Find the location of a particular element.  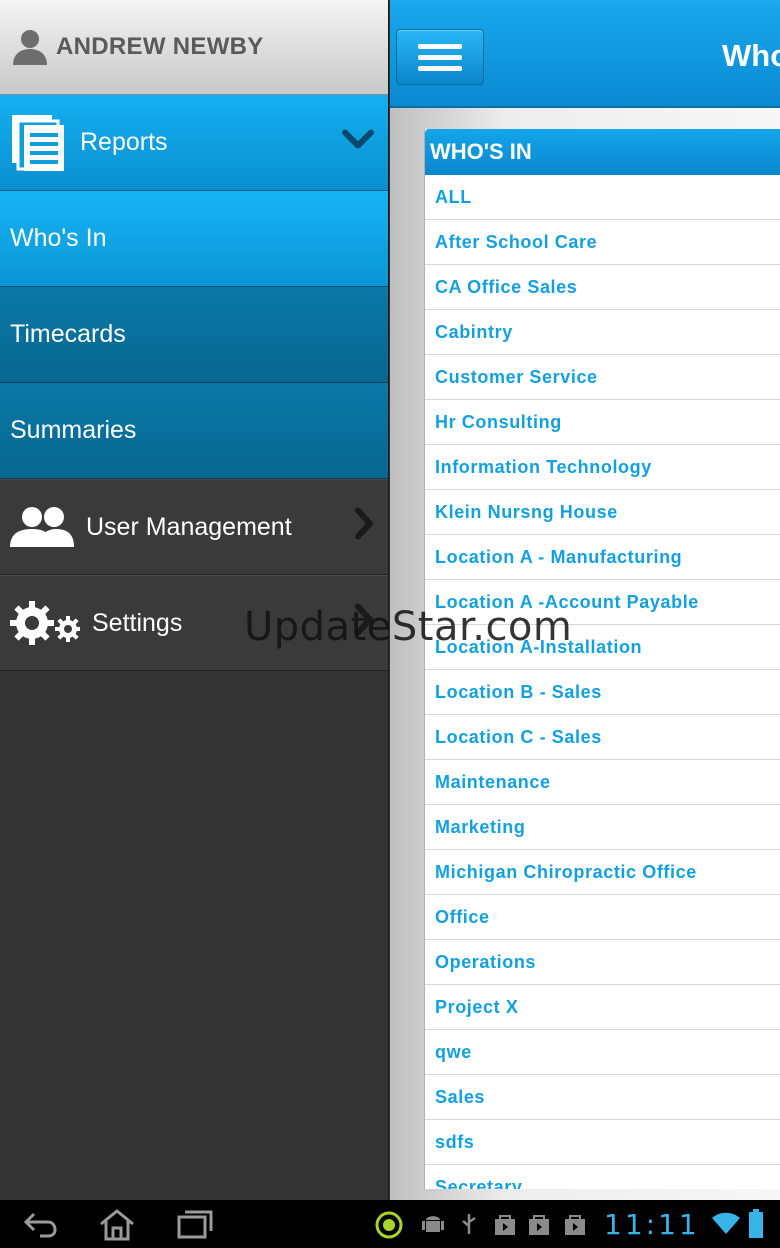

list-item: sdfs is located at coordinates (602, 1142).